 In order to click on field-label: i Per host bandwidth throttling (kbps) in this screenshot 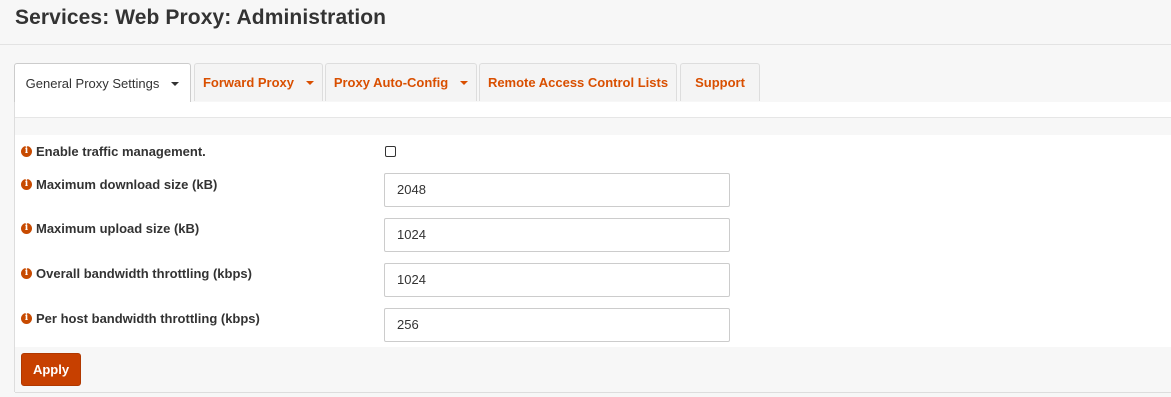, I will do `click(140, 318)`.